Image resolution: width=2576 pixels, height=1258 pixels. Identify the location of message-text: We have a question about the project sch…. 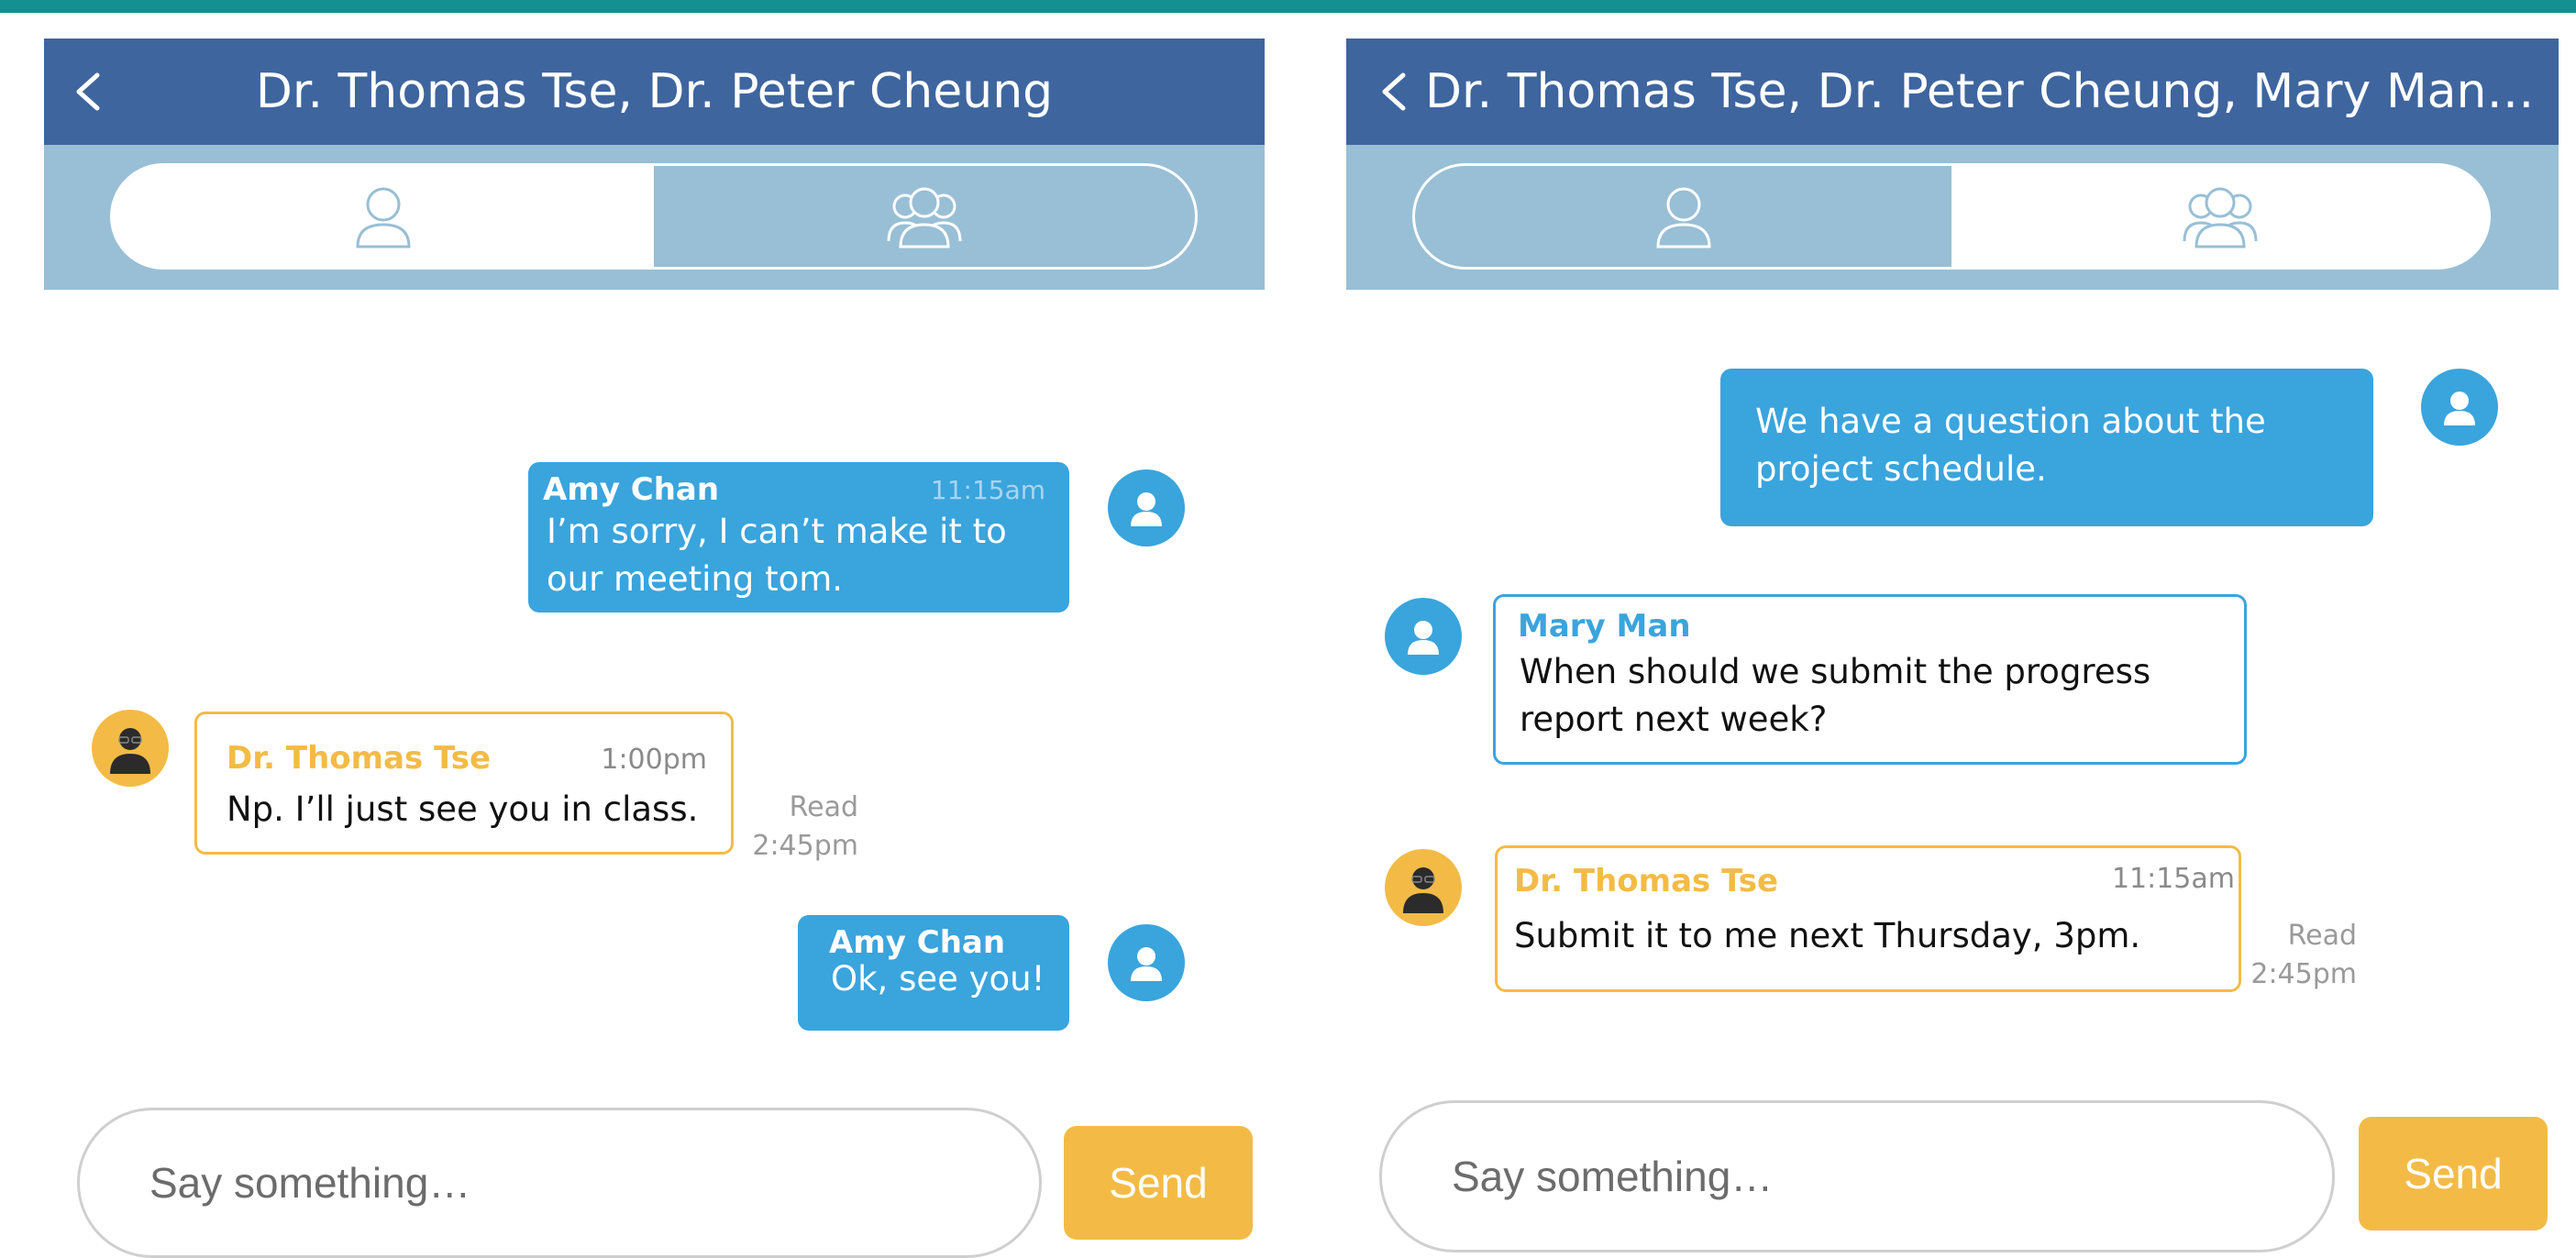
(2010, 445).